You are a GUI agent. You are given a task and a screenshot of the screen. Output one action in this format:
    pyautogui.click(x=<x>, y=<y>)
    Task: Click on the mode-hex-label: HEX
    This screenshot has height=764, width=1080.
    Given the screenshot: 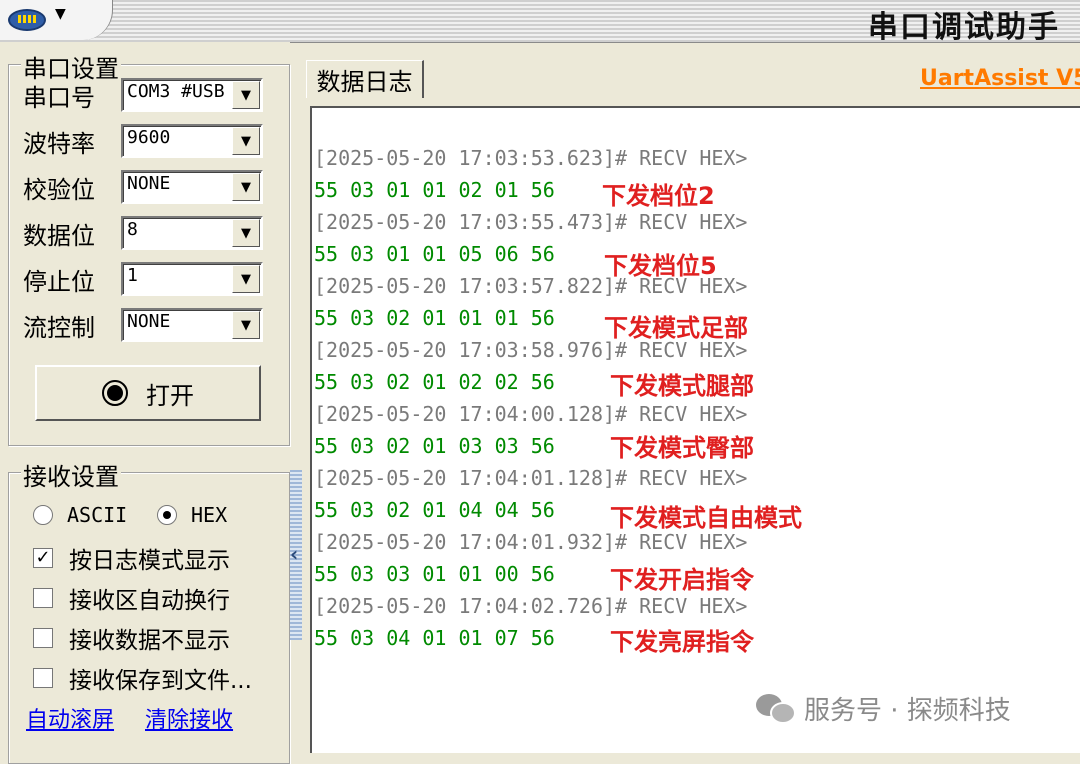 What is the action you would take?
    pyautogui.click(x=209, y=515)
    